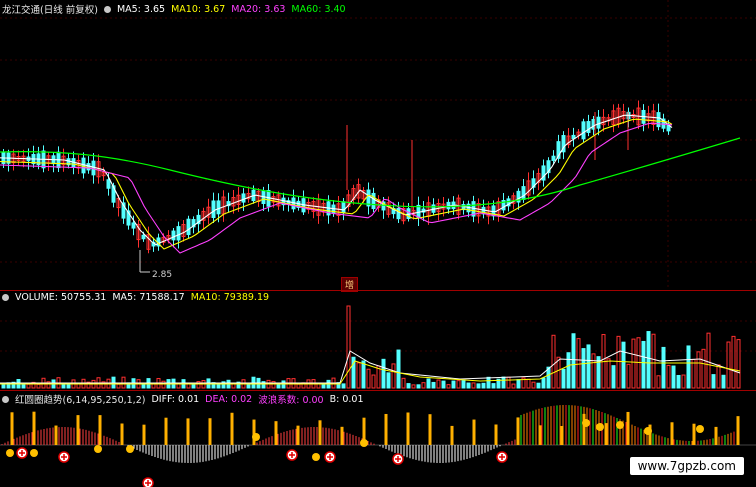 This screenshot has width=756, height=487. Describe the element at coordinates (686, 466) in the screenshot. I see `watermark: www.7gpzb.com` at that location.